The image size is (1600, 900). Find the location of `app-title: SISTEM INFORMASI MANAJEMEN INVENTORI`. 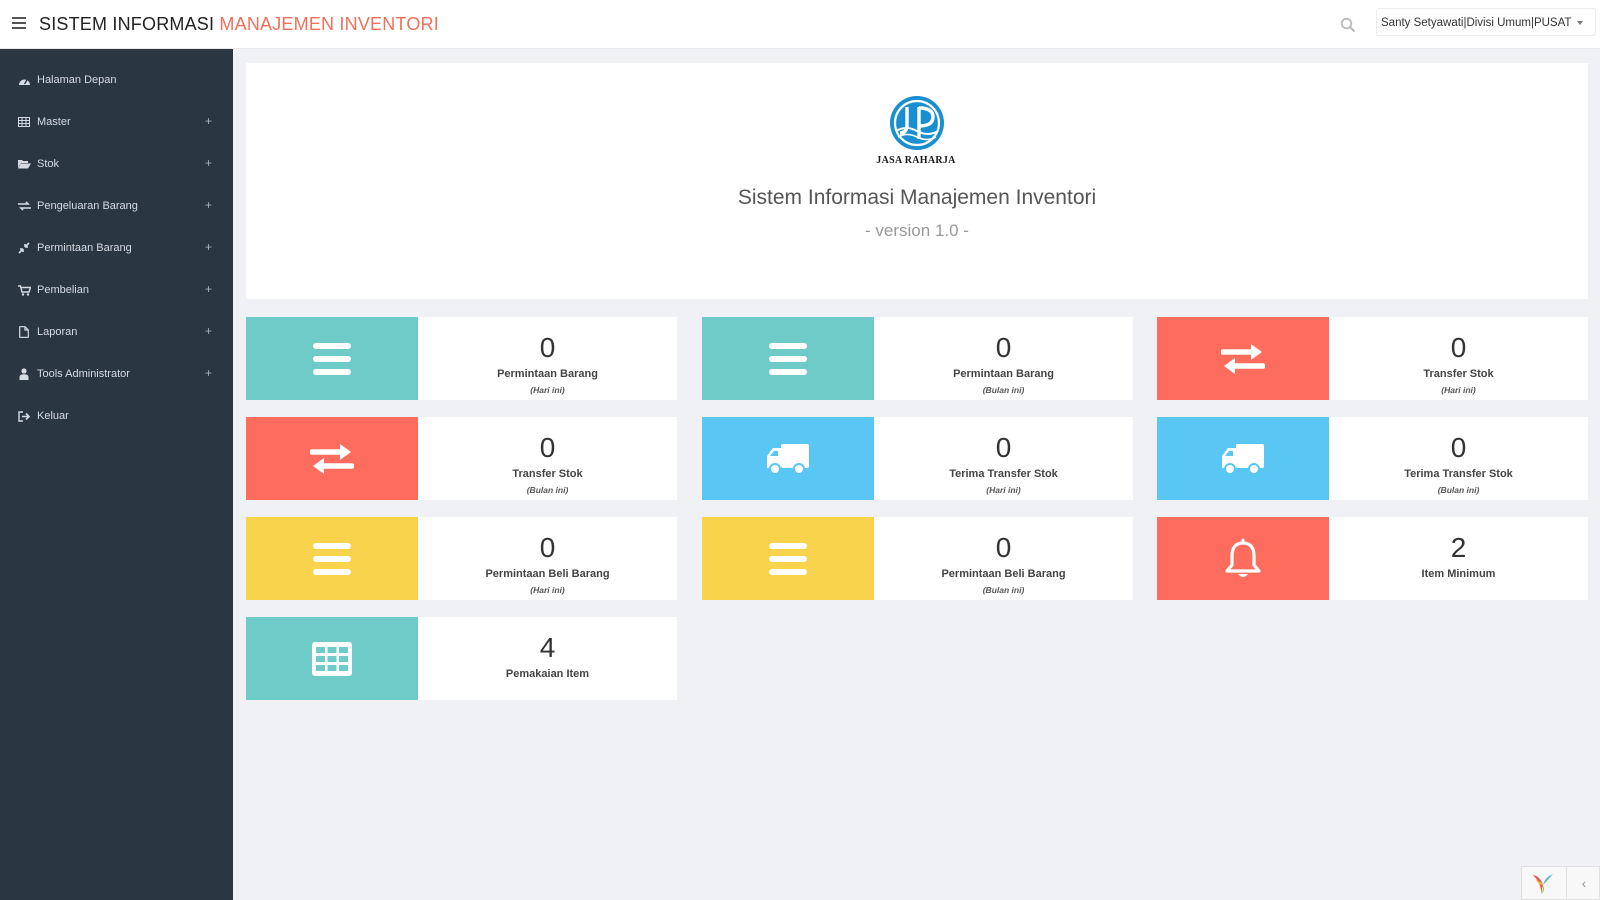

app-title: SISTEM INFORMASI MANAJEMEN INVENTORI is located at coordinates (239, 24).